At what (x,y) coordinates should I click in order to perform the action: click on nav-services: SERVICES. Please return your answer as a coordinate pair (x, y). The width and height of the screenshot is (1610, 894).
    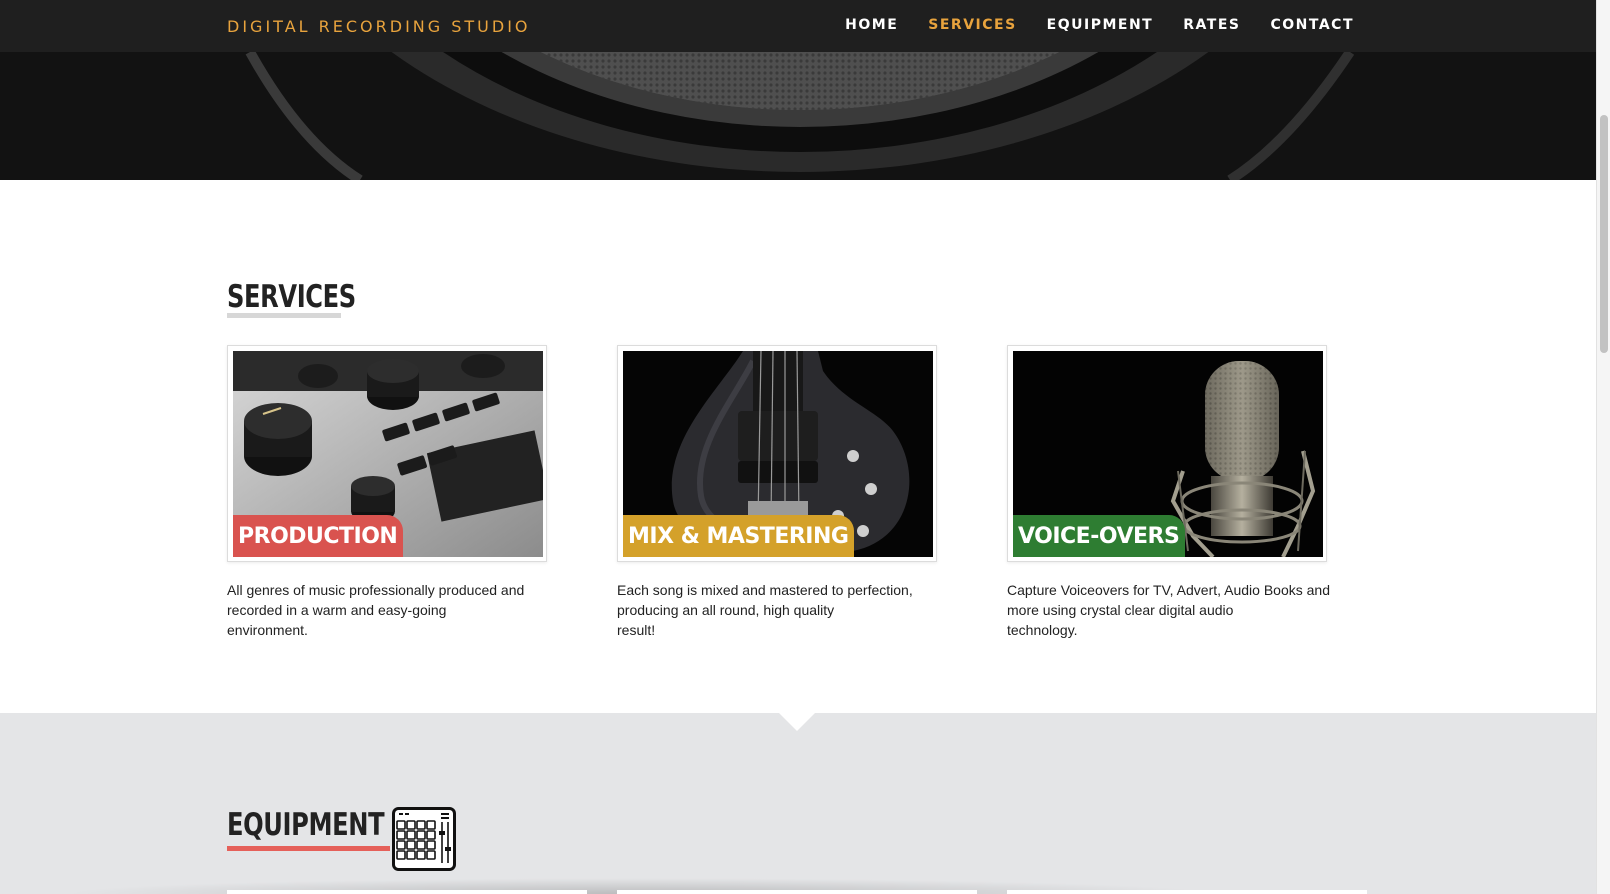
    Looking at the image, I should click on (972, 25).